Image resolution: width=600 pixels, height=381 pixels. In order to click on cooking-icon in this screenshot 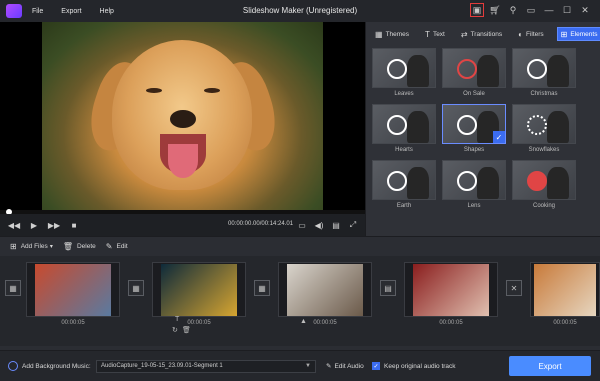, I will do `click(537, 181)`.